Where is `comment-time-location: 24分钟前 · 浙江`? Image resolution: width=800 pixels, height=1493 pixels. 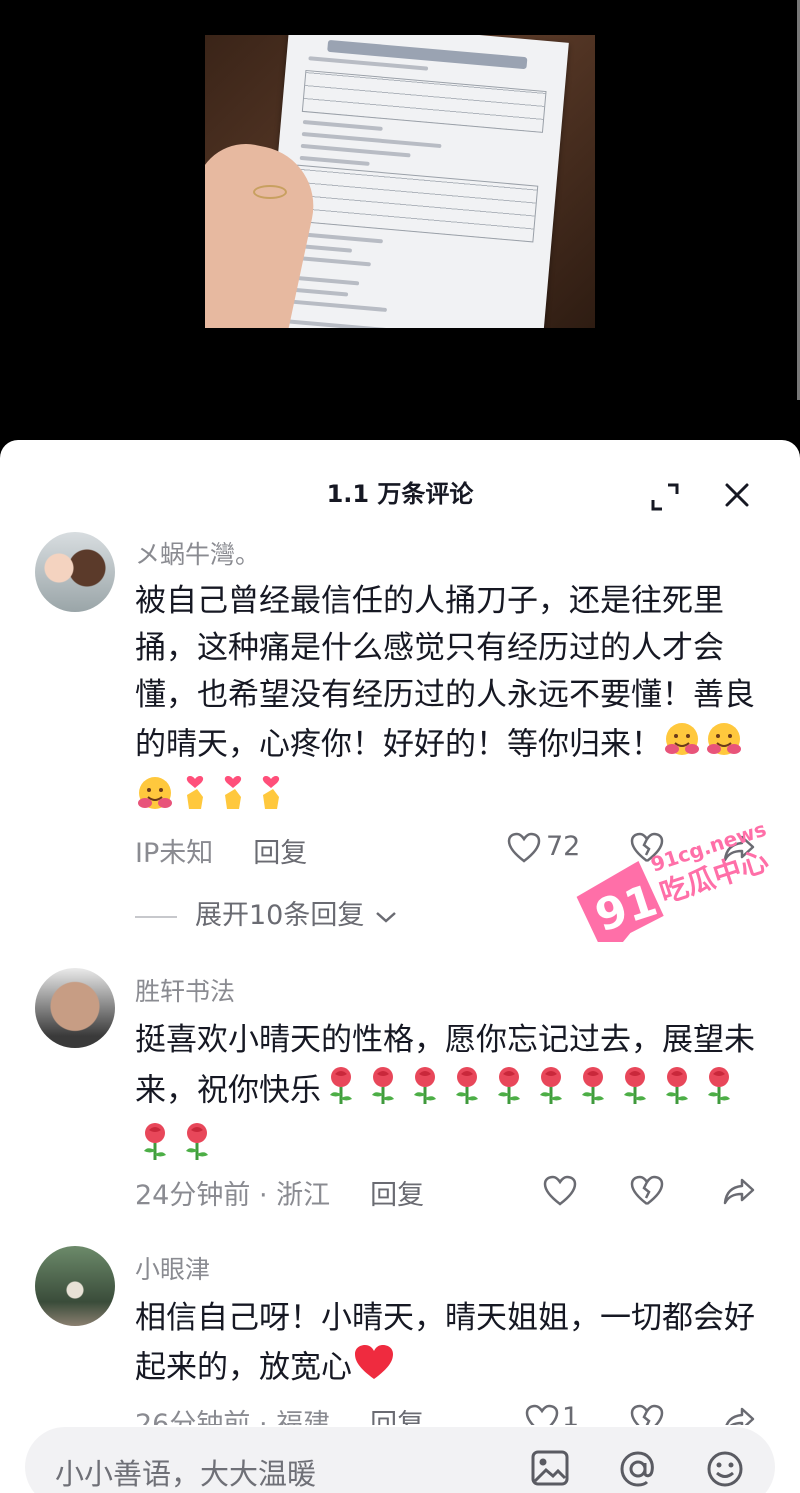 comment-time-location: 24分钟前 · 浙江 is located at coordinates (233, 1195).